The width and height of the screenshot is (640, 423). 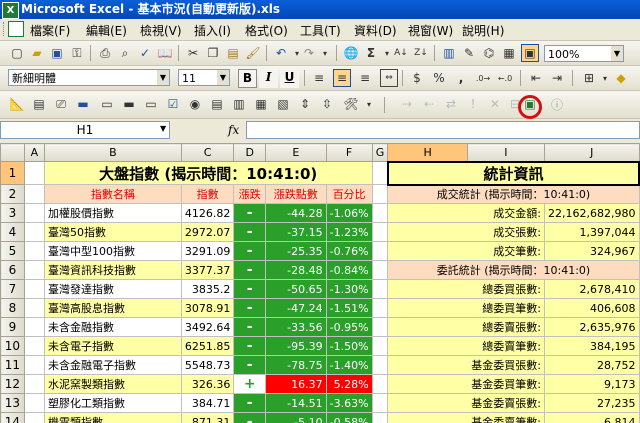 I want to click on align-right-icon: ≡, so click(x=365, y=78).